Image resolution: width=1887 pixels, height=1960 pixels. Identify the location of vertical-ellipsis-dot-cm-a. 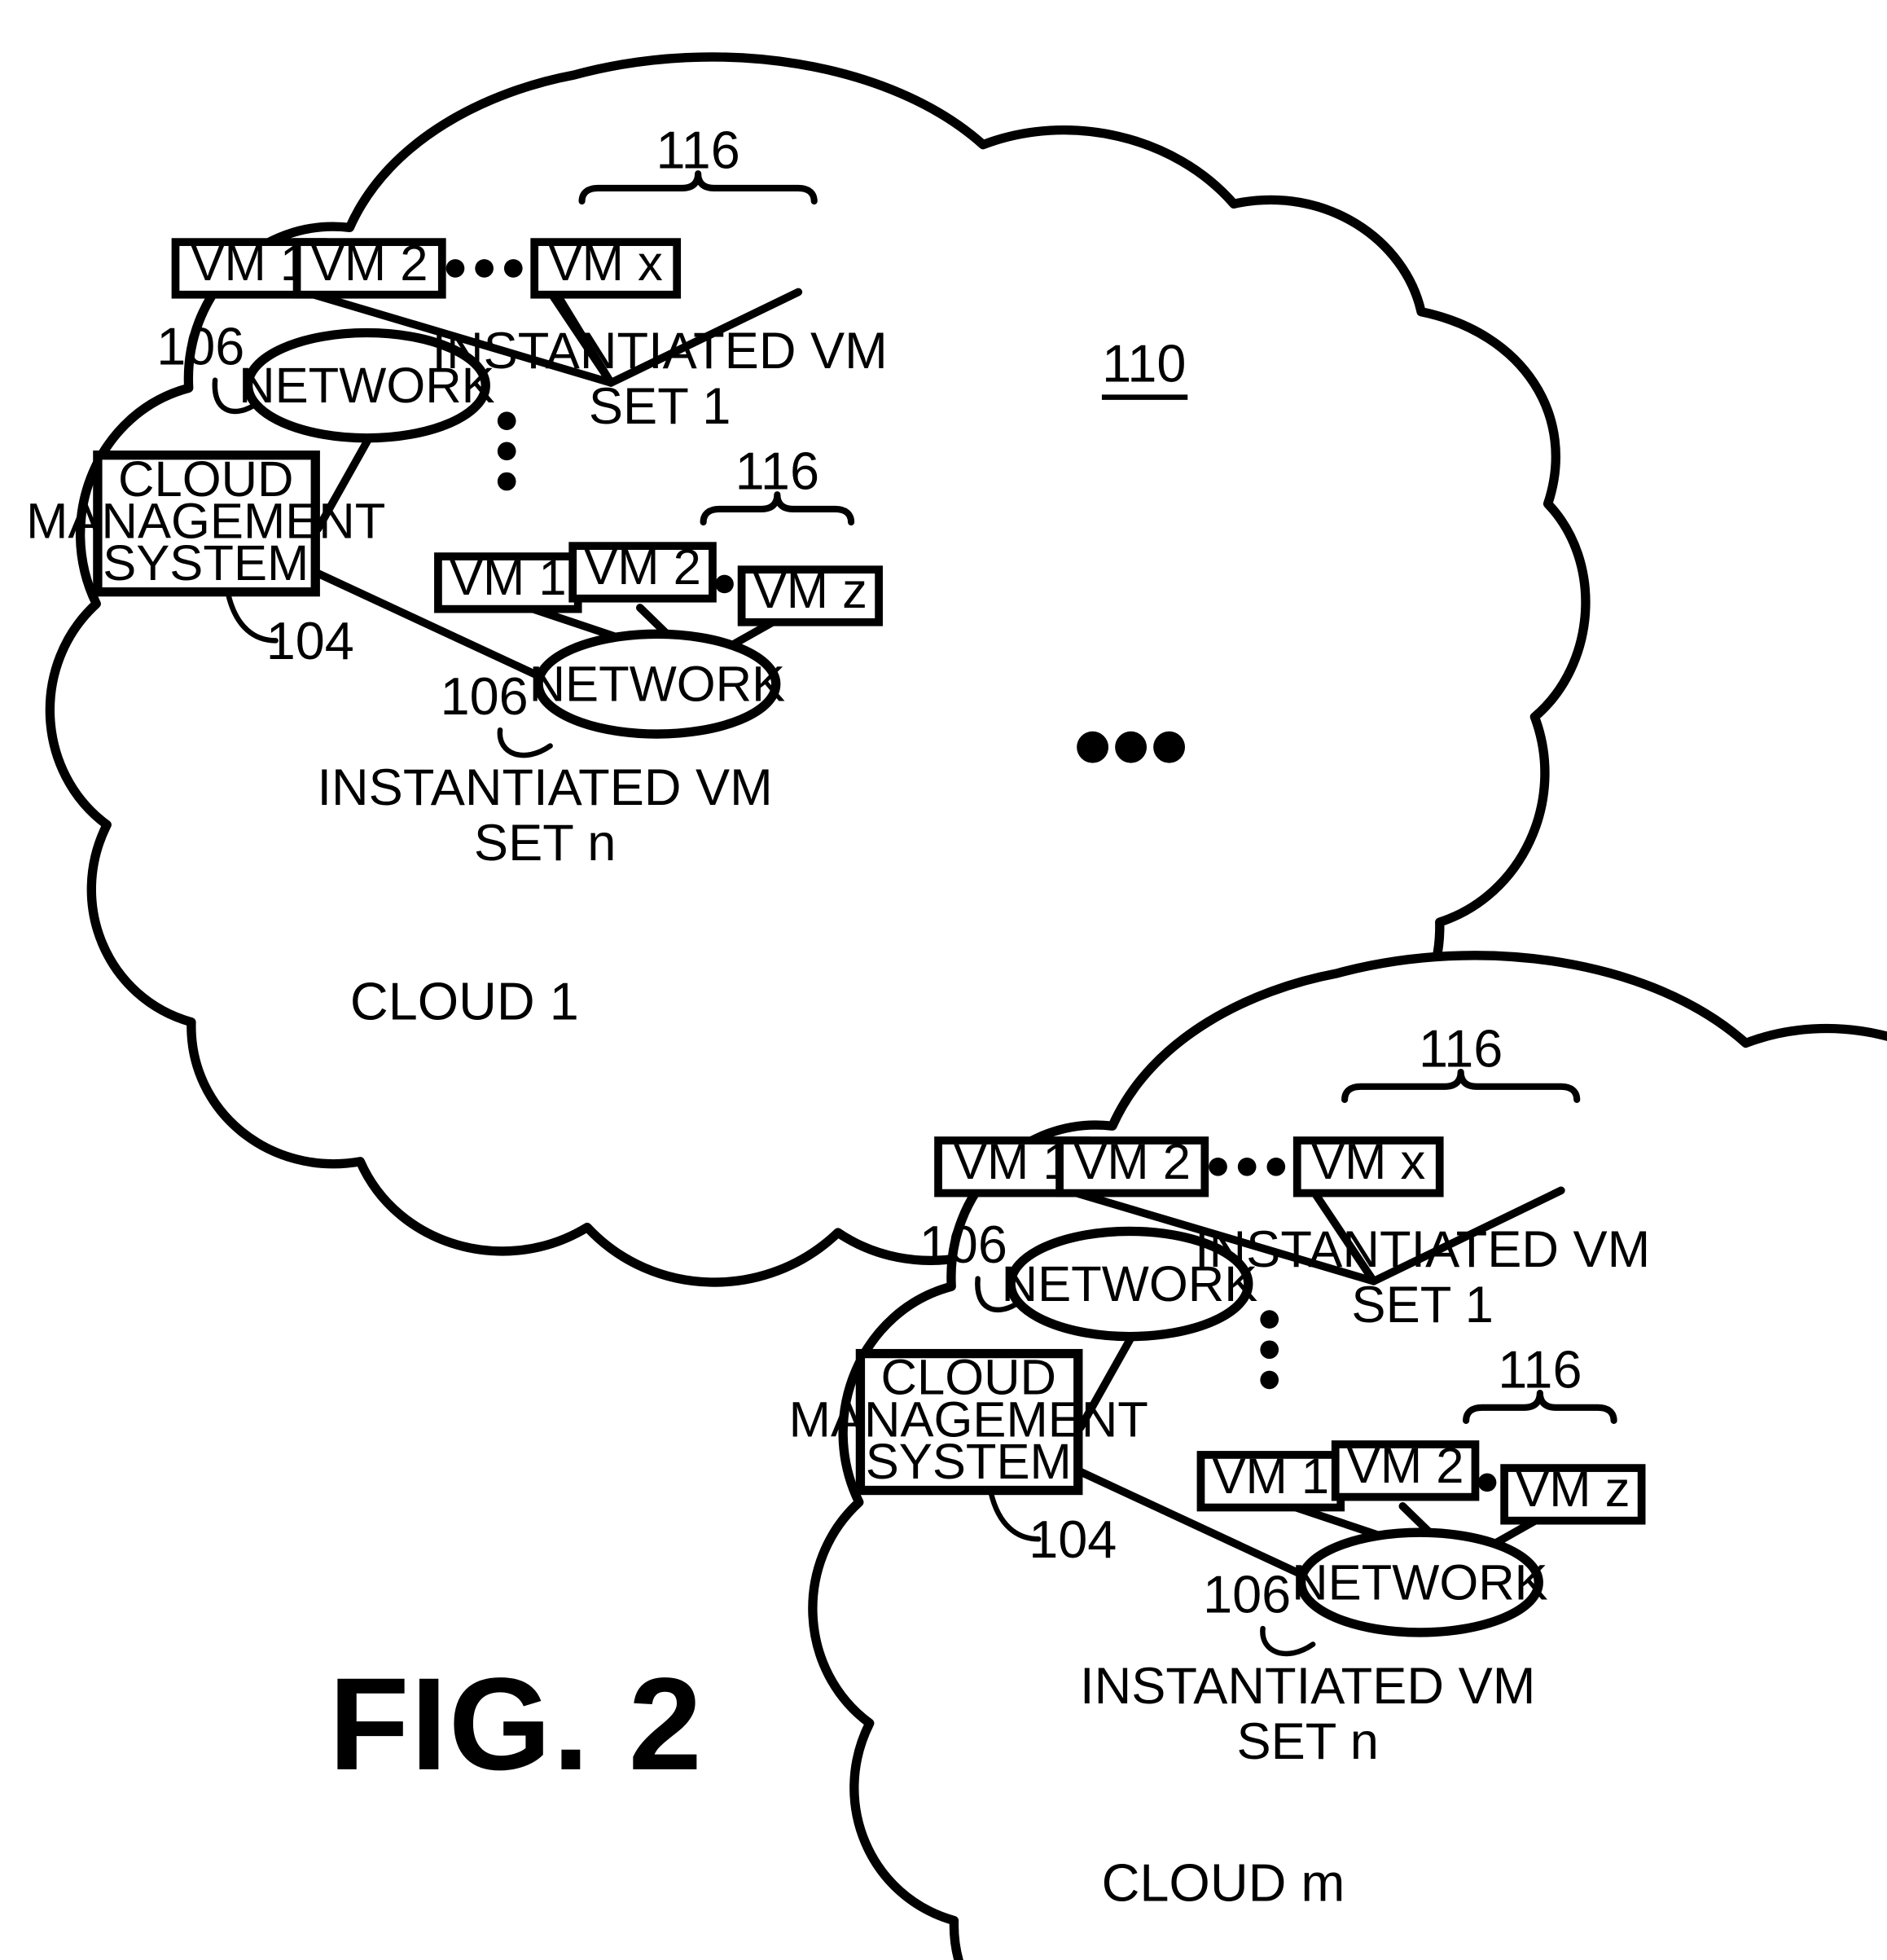
(1270, 1319).